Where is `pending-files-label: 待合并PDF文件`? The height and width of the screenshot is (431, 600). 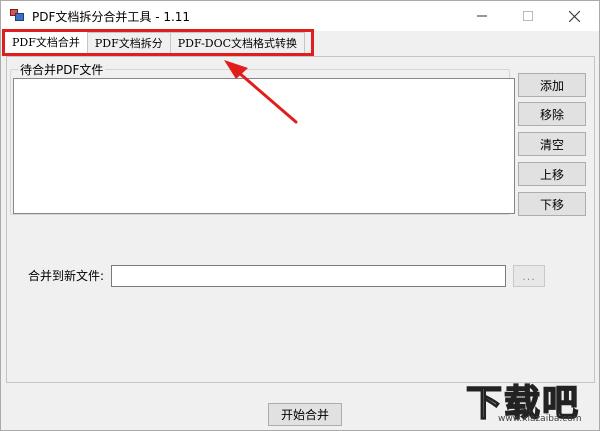
pending-files-label: 待合并PDF文件 is located at coordinates (62, 69).